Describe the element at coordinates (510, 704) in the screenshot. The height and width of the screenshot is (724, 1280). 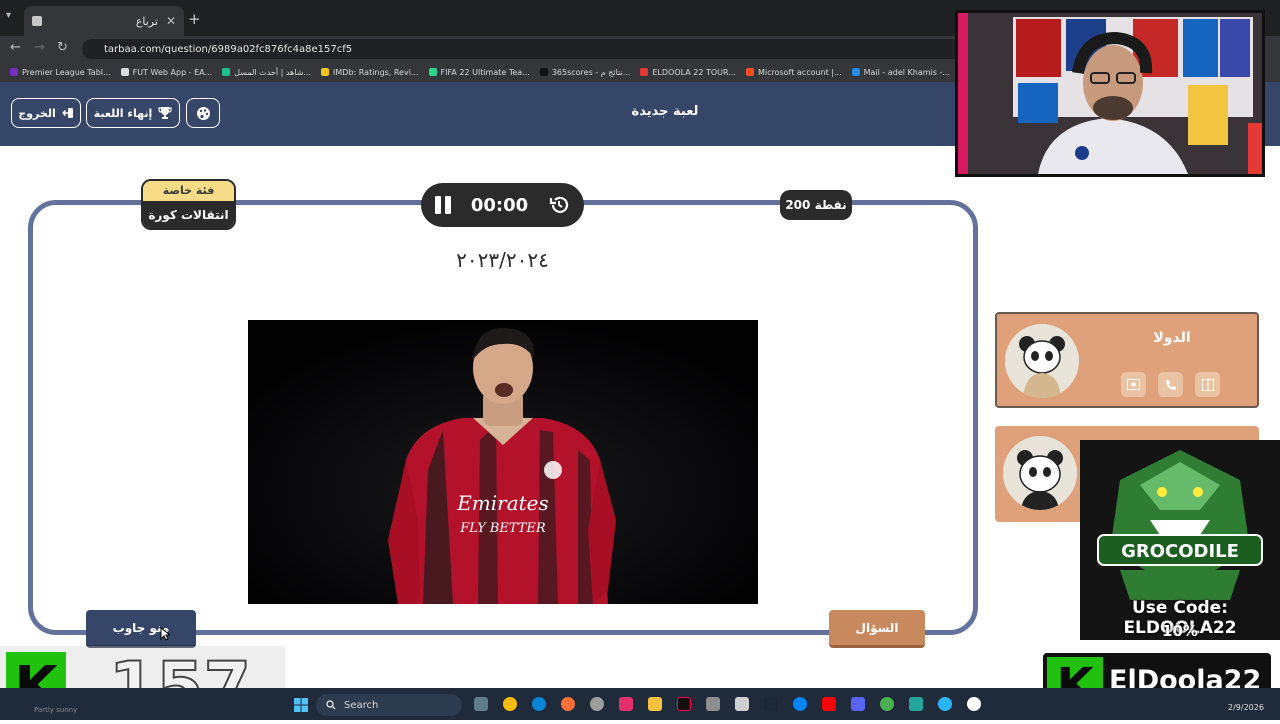
I see `chrome-icon` at that location.